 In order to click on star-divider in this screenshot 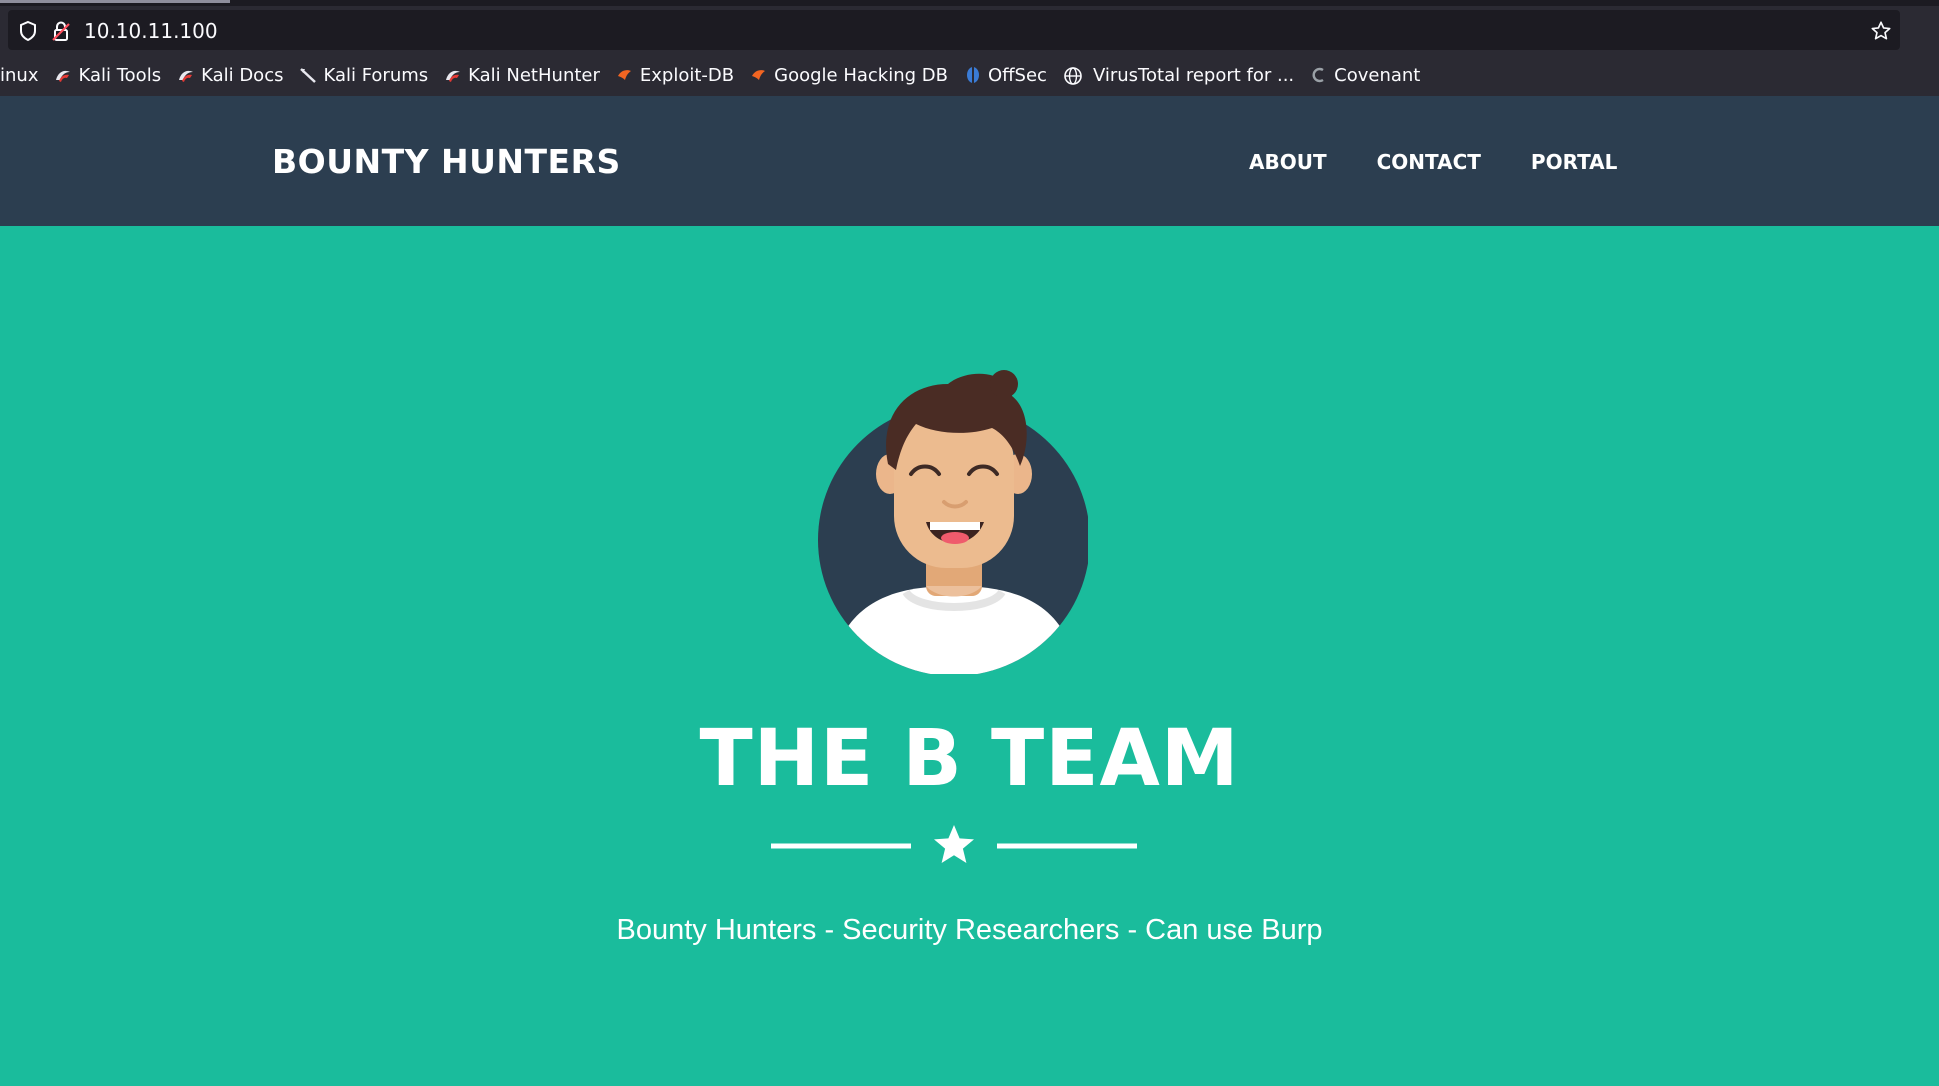, I will do `click(954, 846)`.